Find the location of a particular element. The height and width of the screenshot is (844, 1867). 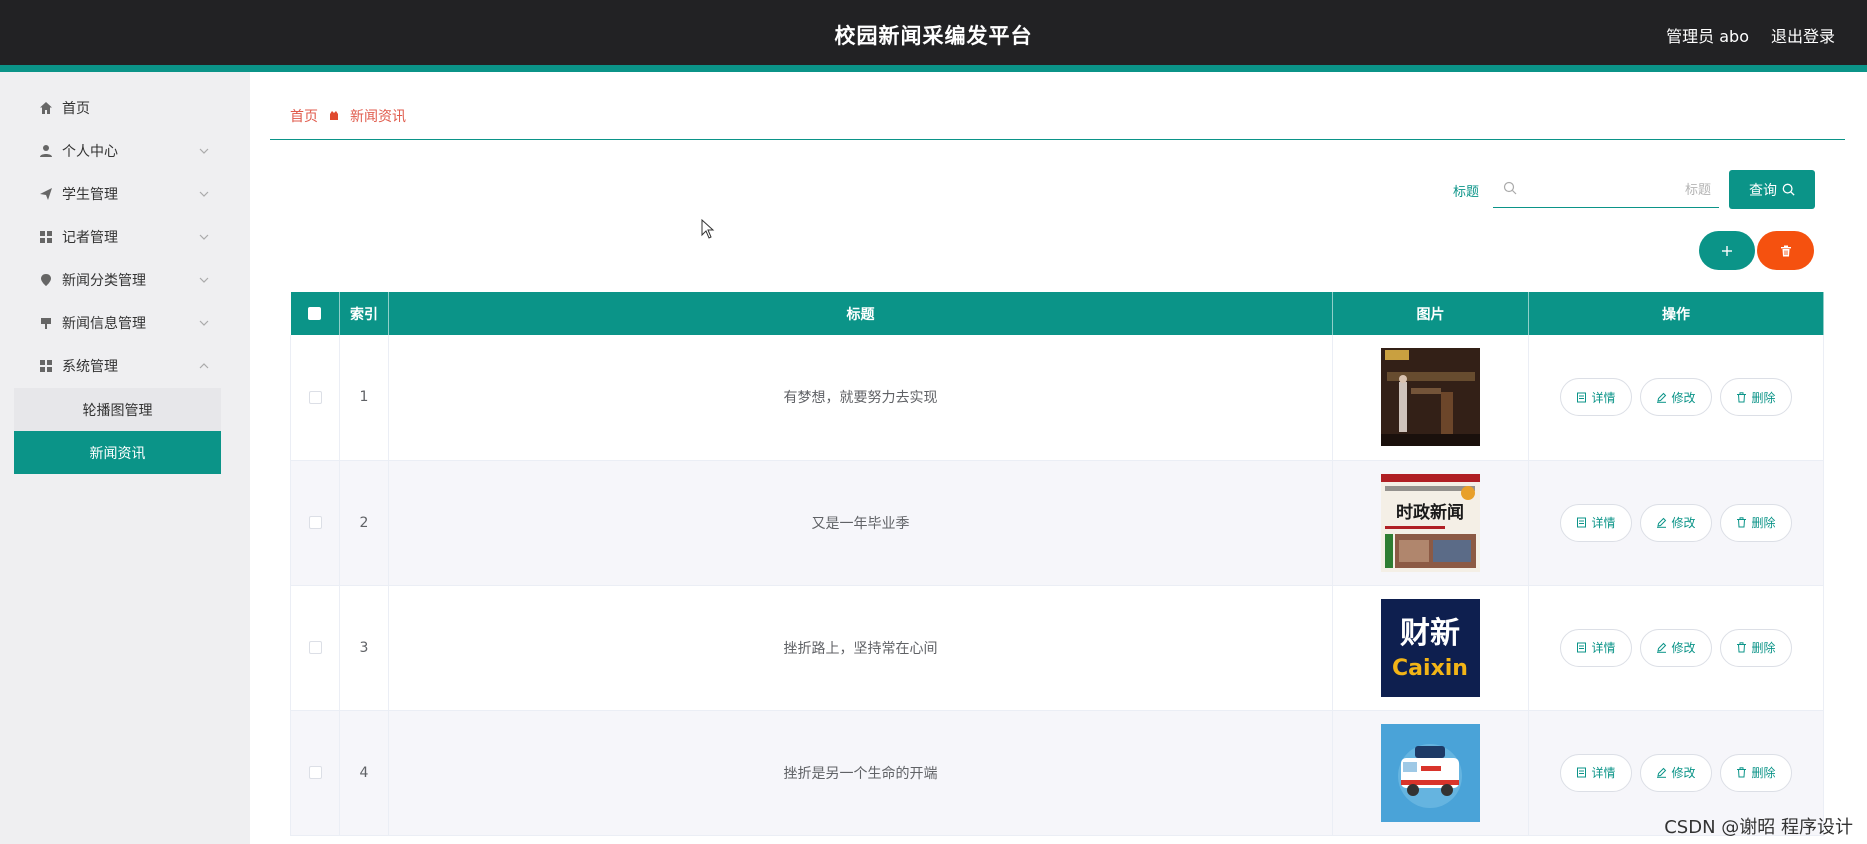

thumbnail-text: Caixin is located at coordinates (1430, 668).